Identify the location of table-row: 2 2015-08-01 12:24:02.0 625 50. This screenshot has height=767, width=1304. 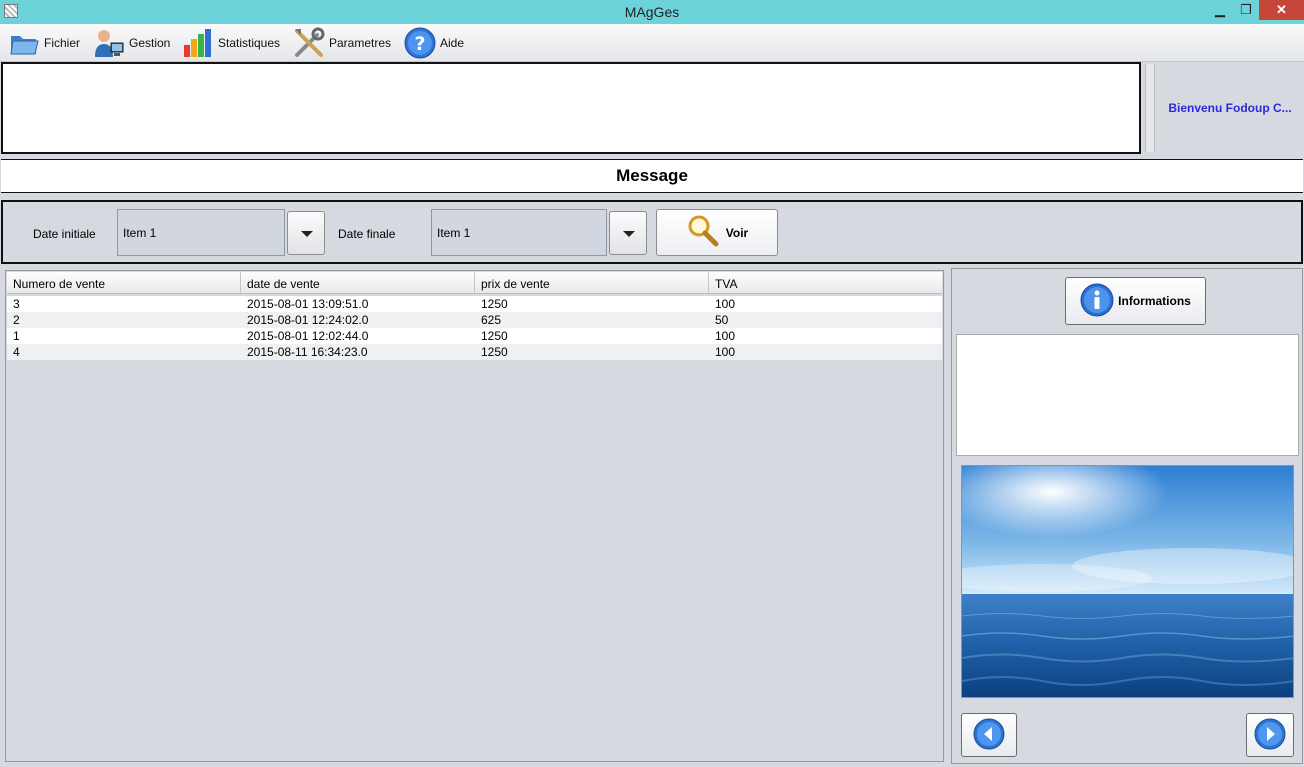
(474, 320).